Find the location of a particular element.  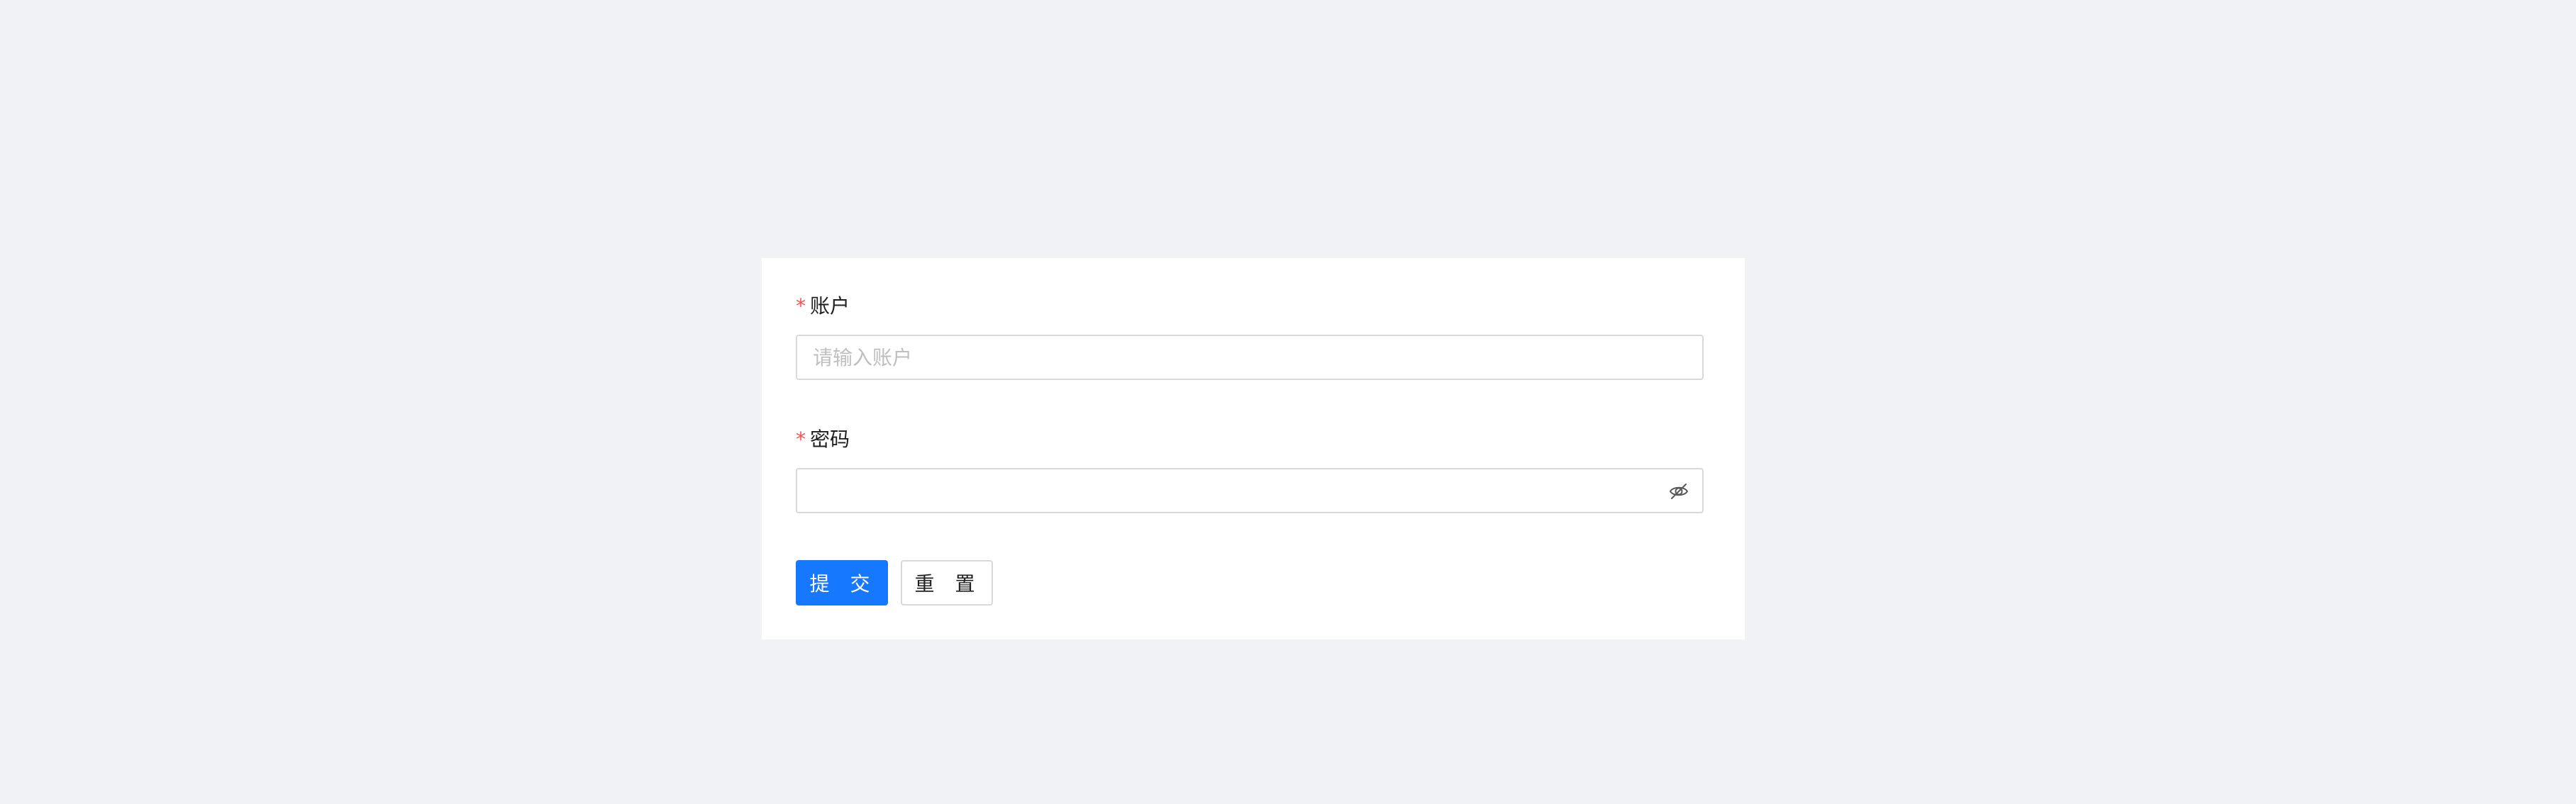

eye-invisible-icon is located at coordinates (1679, 491).